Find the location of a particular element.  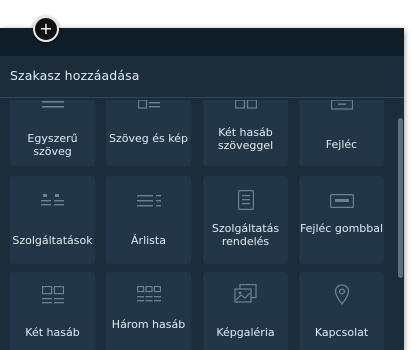

tile-label: Szolgáltatás rendelés is located at coordinates (245, 235).